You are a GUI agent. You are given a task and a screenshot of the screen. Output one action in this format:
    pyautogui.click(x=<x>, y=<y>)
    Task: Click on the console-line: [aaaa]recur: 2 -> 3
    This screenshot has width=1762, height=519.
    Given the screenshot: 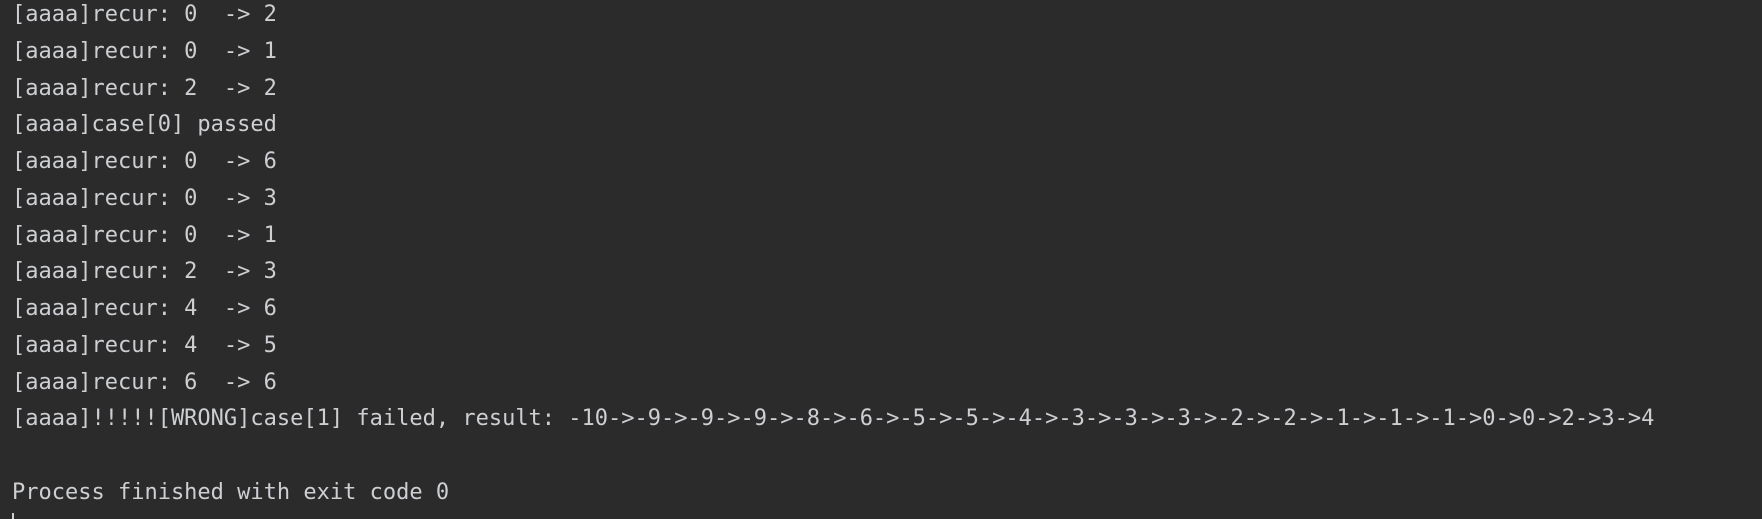 What is the action you would take?
    pyautogui.click(x=144, y=272)
    